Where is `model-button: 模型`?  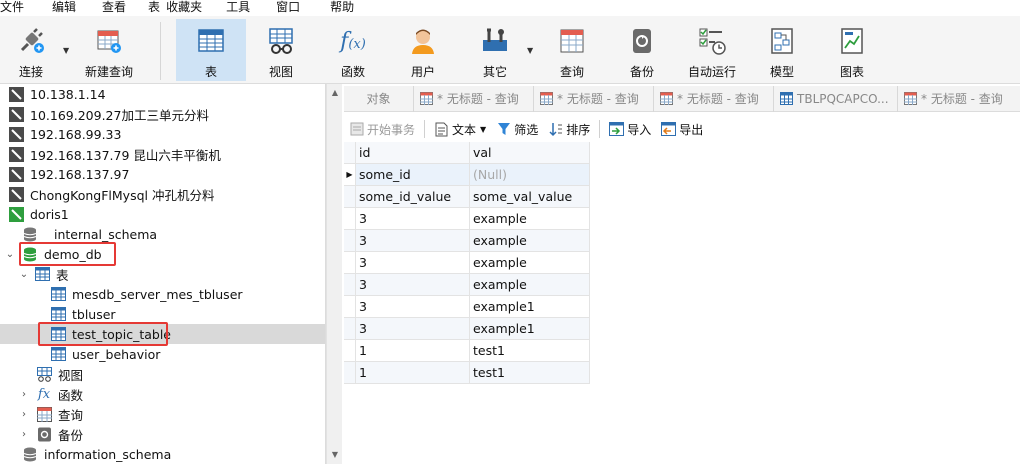
model-button: 模型 is located at coordinates (782, 50).